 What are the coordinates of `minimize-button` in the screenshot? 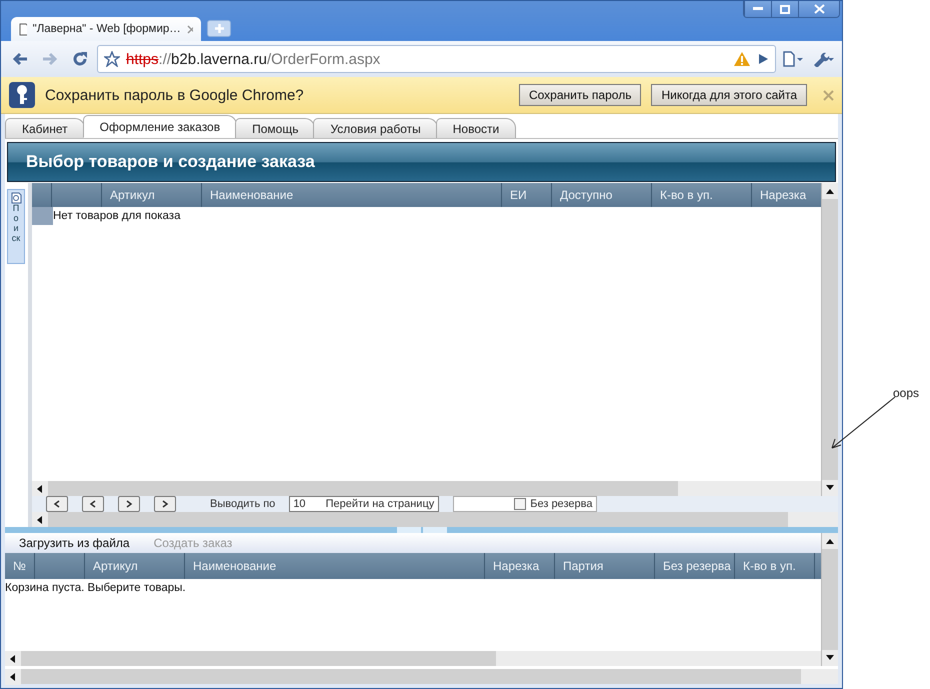 It's located at (757, 9).